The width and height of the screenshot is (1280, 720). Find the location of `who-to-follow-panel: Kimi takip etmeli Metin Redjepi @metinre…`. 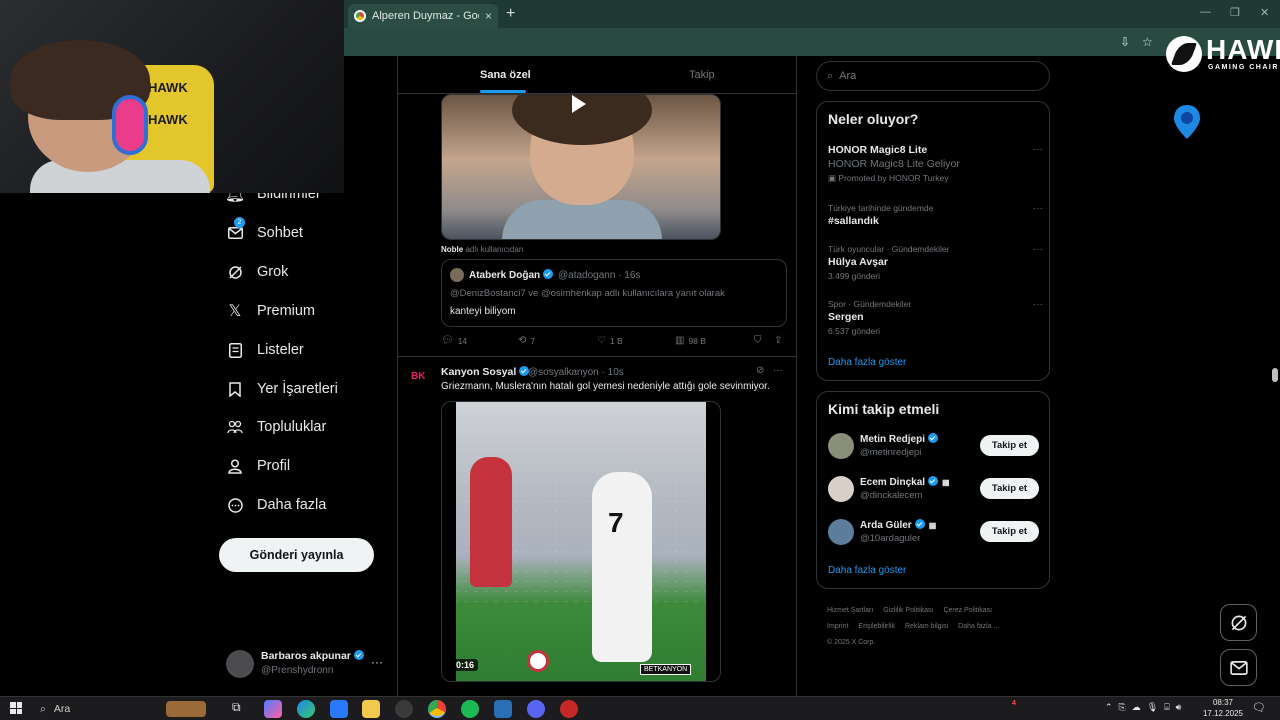

who-to-follow-panel: Kimi takip etmeli Metin Redjepi @metinre… is located at coordinates (933, 490).